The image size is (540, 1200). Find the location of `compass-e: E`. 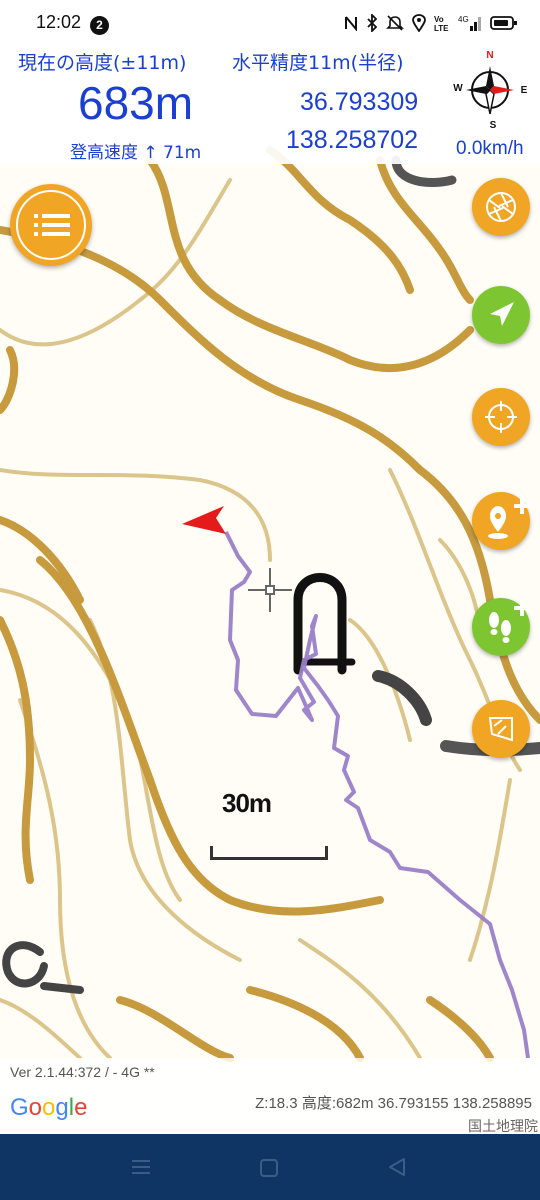

compass-e: E is located at coordinates (524, 90).